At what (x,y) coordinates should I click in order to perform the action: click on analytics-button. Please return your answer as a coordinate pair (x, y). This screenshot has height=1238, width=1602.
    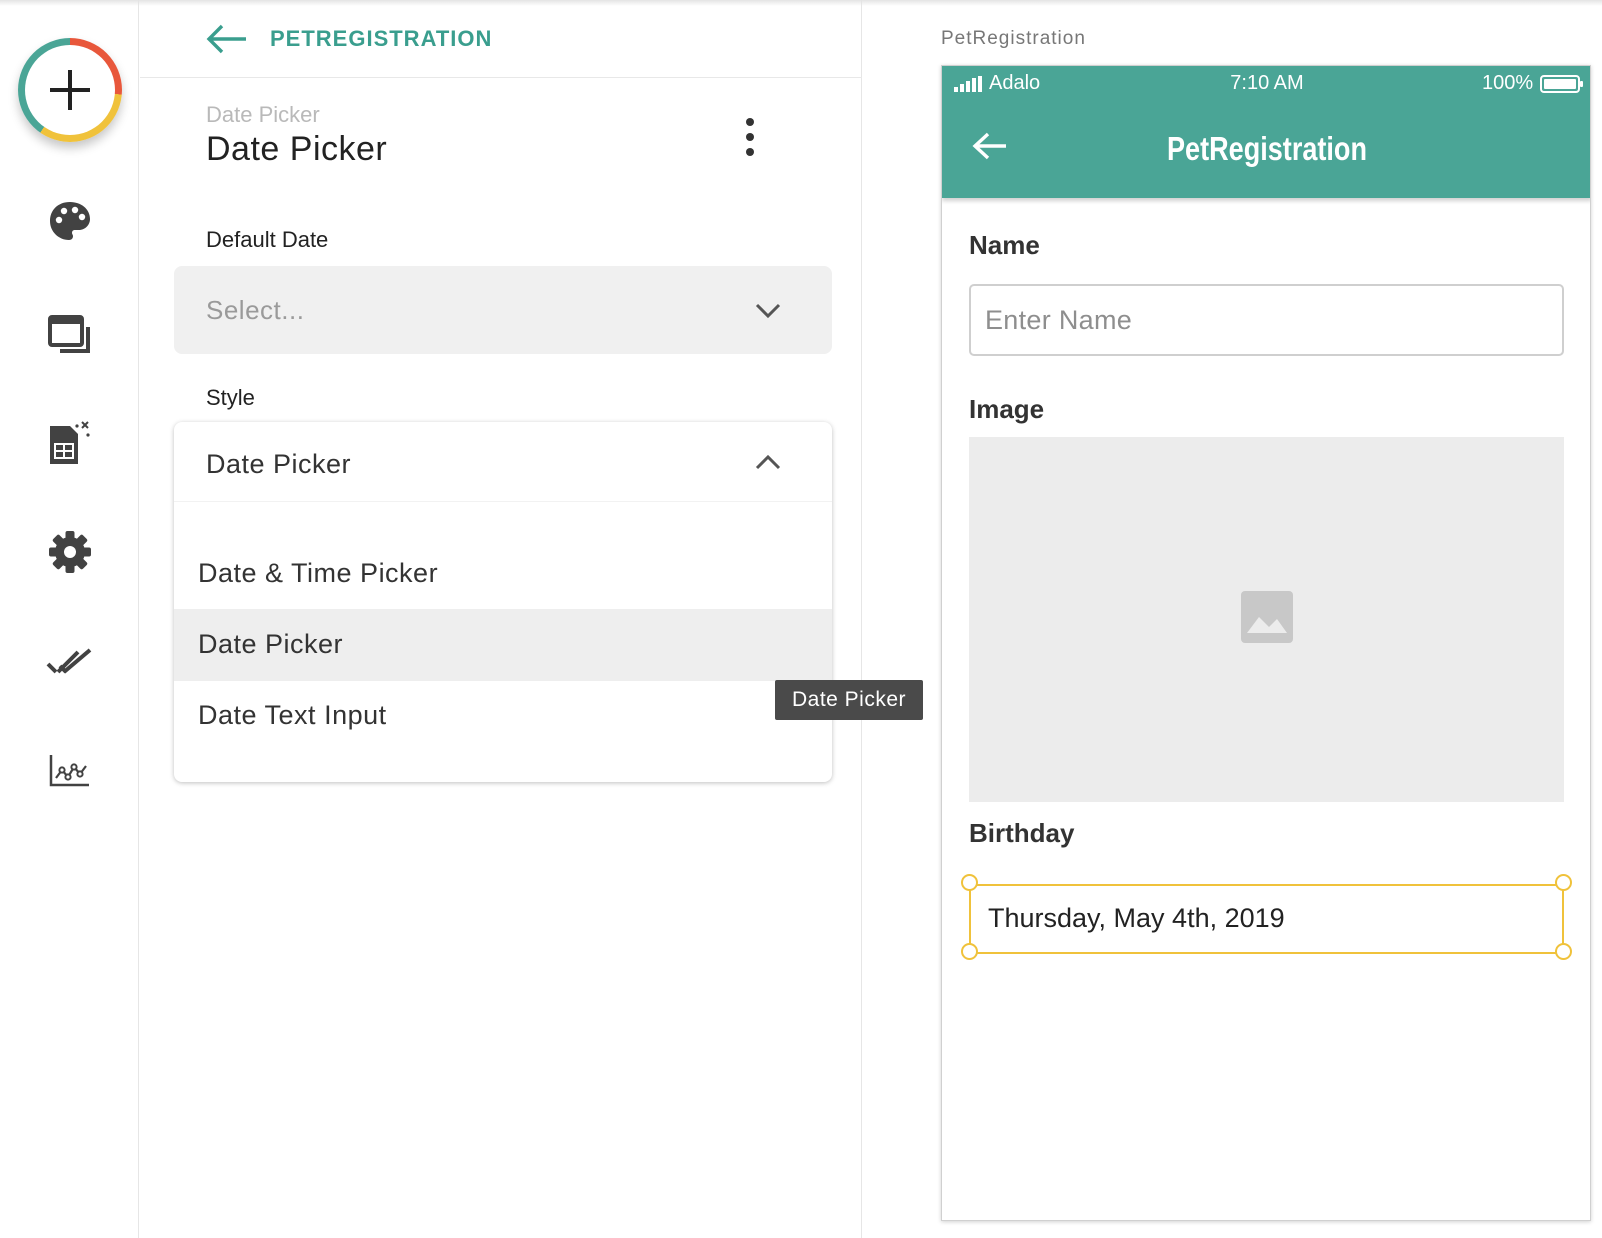
    Looking at the image, I should click on (70, 771).